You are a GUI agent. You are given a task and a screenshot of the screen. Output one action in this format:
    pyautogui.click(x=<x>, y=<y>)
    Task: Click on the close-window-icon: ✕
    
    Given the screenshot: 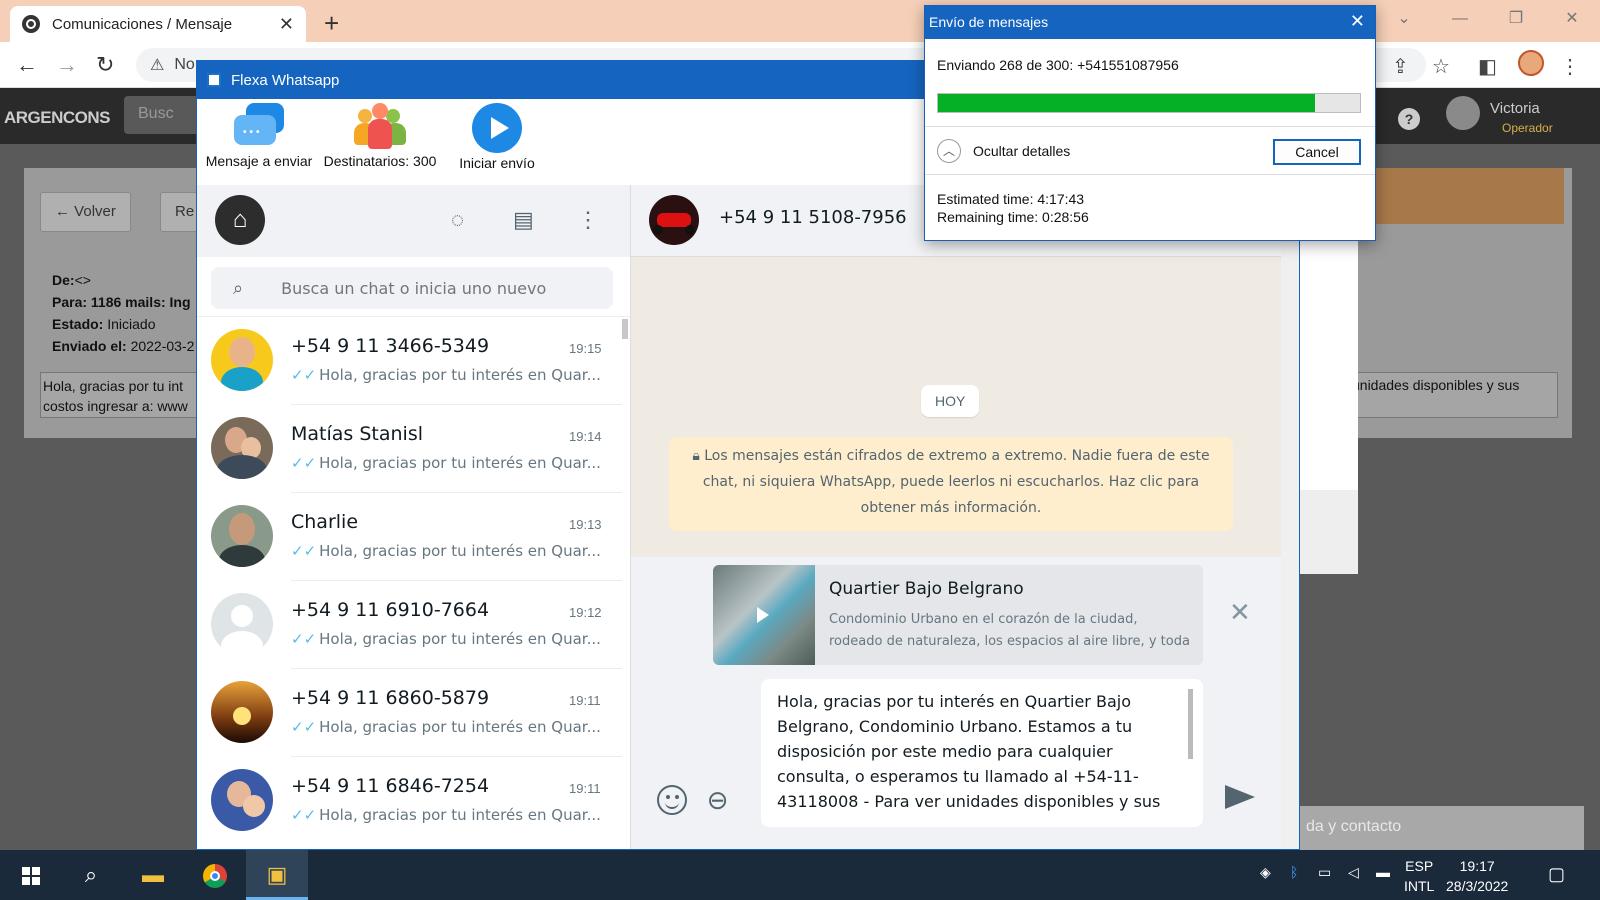 What is the action you would take?
    pyautogui.click(x=1572, y=19)
    